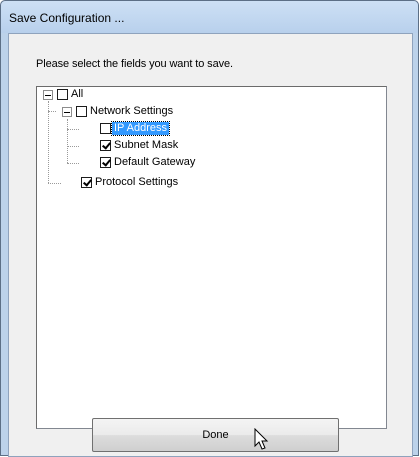  I want to click on checkbox-network-settings, so click(81, 111).